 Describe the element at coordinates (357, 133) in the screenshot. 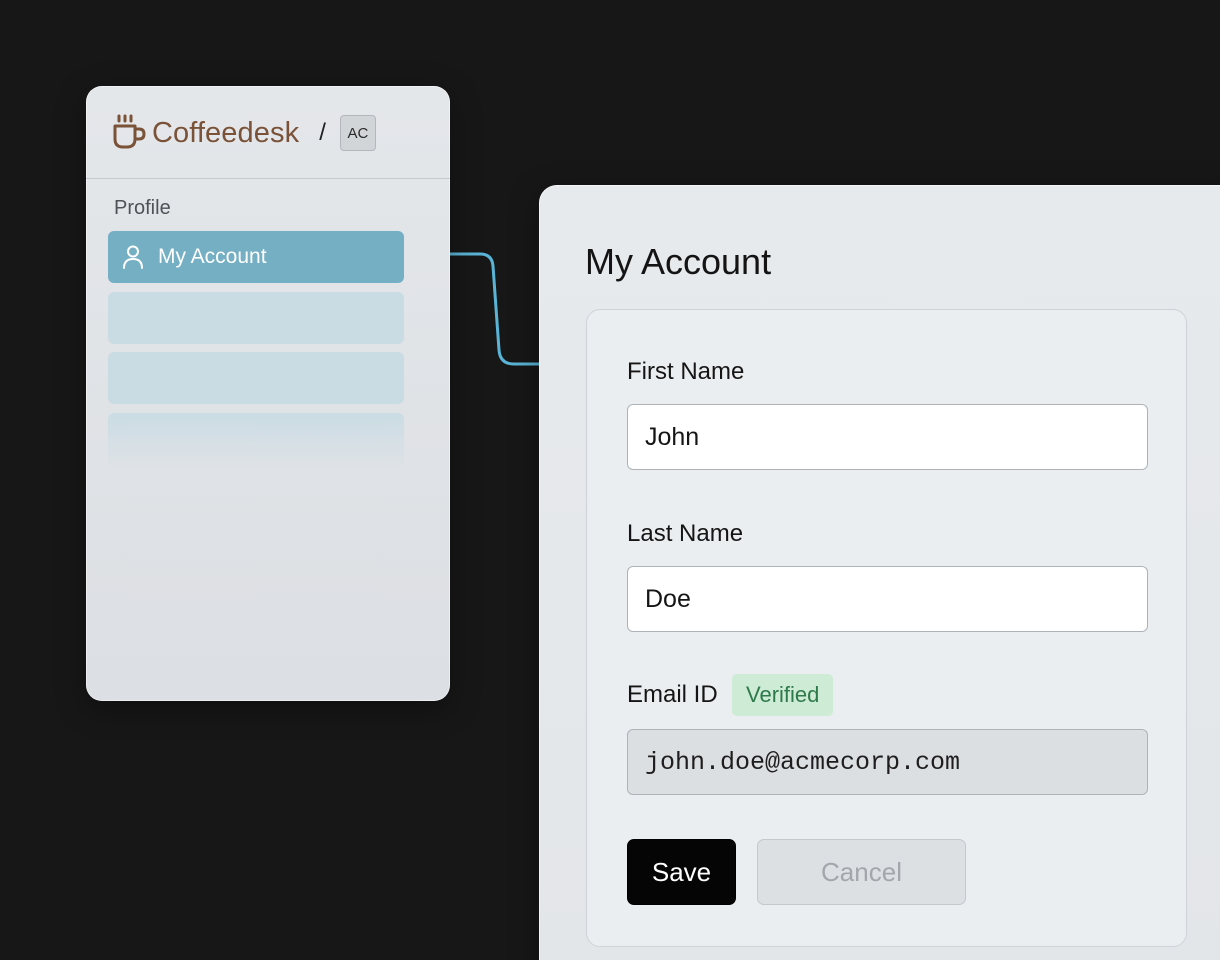

I see `org-switcher: AC` at that location.